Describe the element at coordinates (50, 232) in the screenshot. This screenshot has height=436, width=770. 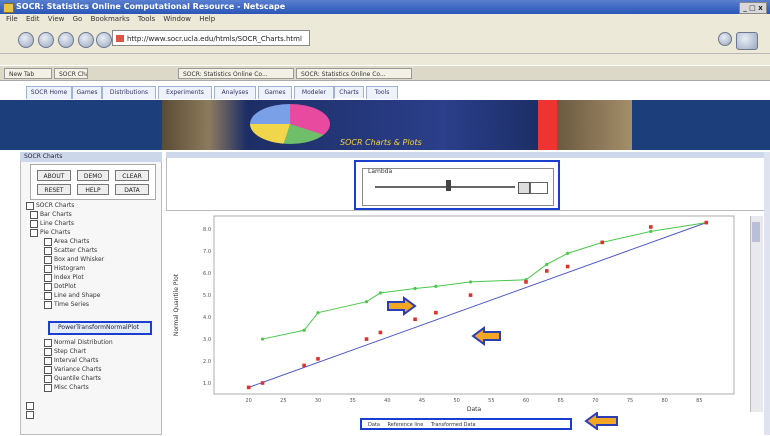
I see `tree-item: Pie Charts` at that location.